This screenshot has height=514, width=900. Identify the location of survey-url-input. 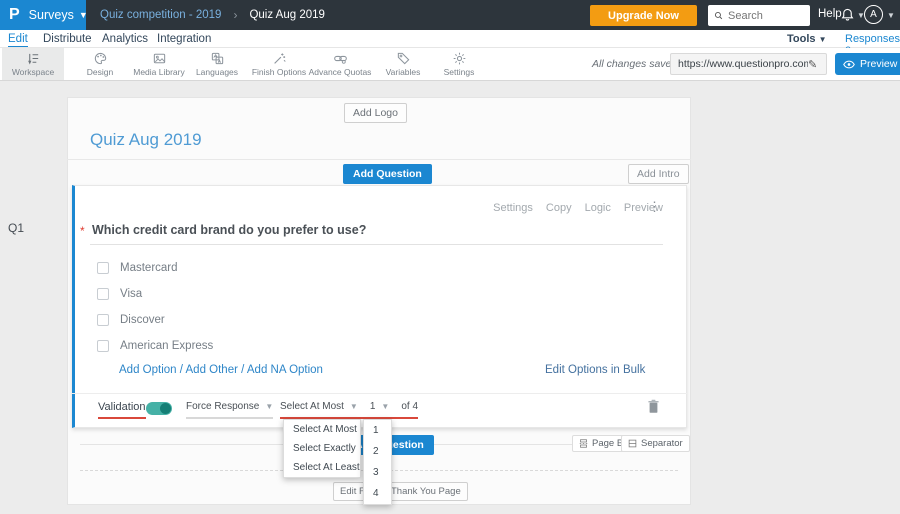
(743, 64).